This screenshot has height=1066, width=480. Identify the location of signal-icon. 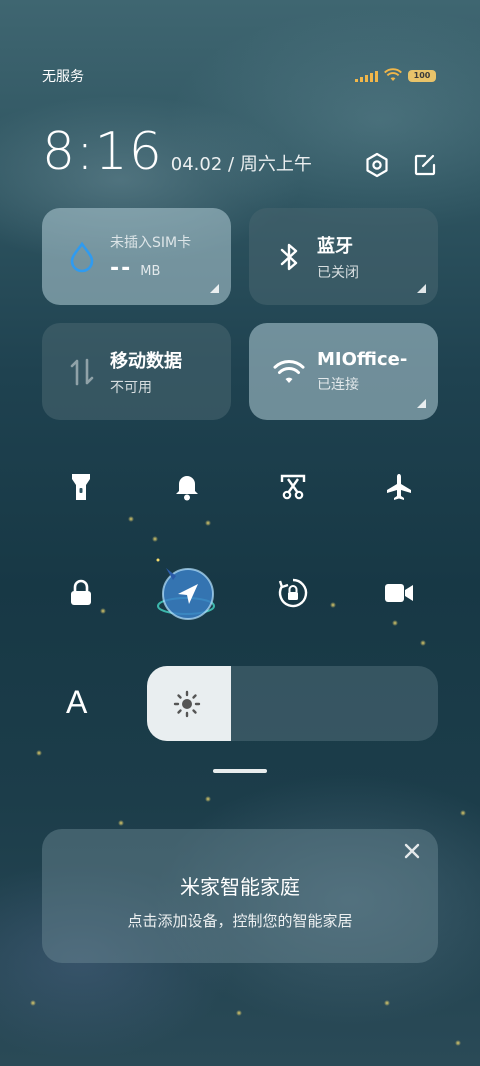
(366, 76).